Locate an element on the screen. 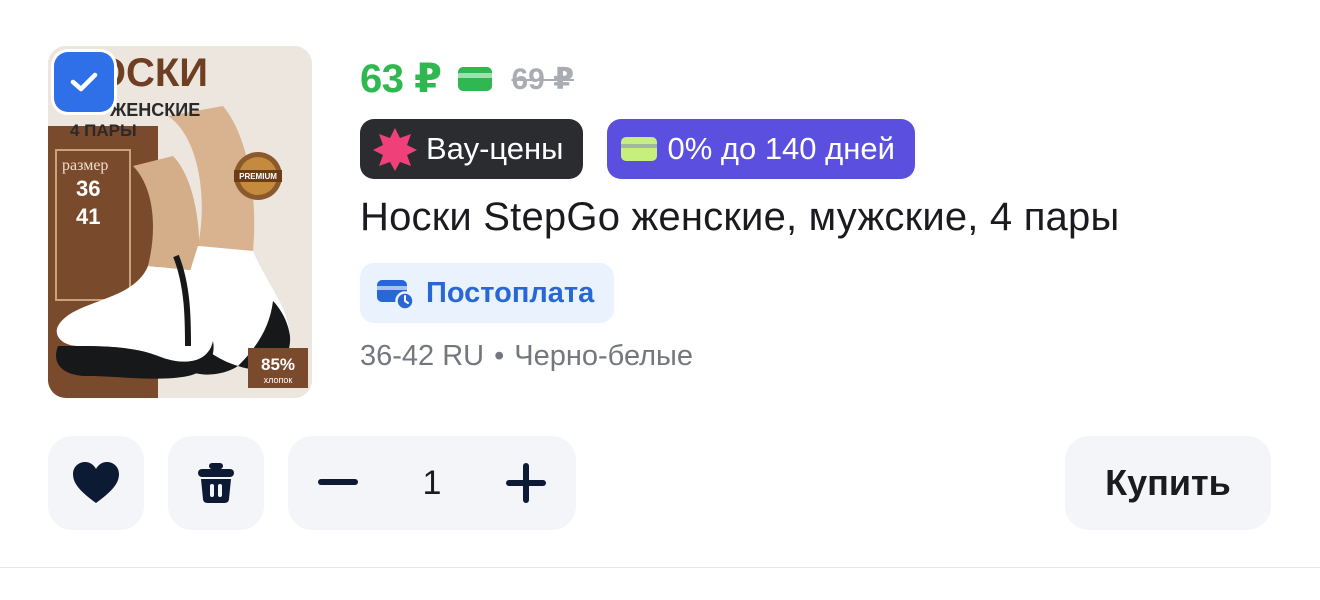 Image resolution: width=1320 pixels, height=600 pixels. installment-badge: 0% до 140 дней is located at coordinates (761, 149).